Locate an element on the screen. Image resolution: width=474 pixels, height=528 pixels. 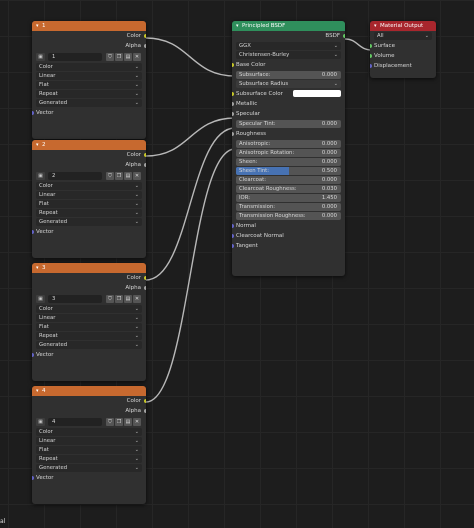
specular-tint-field: Specular Tint: 0.000 is located at coordinates (288, 124).